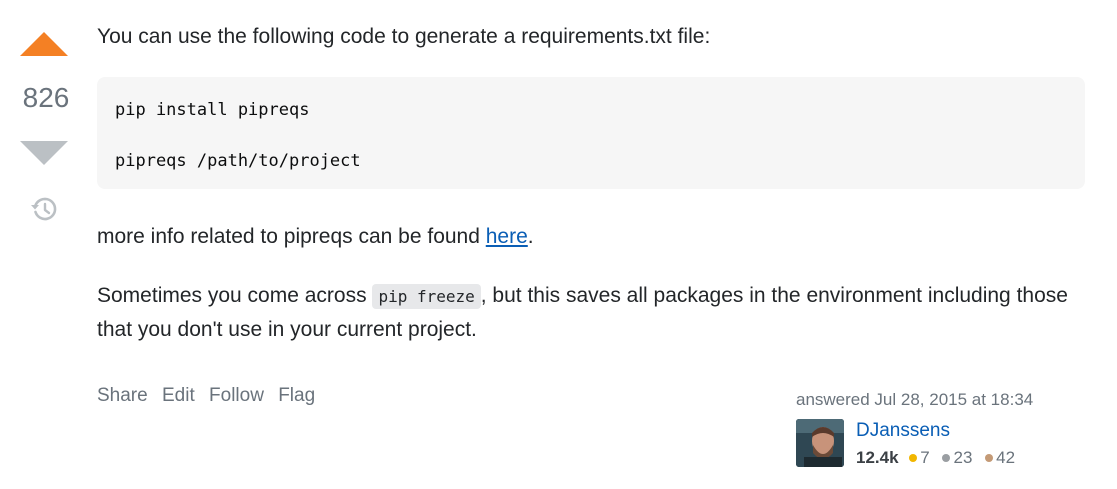 The height and width of the screenshot is (489, 1117). Describe the element at coordinates (820, 443) in the screenshot. I see `avatar` at that location.